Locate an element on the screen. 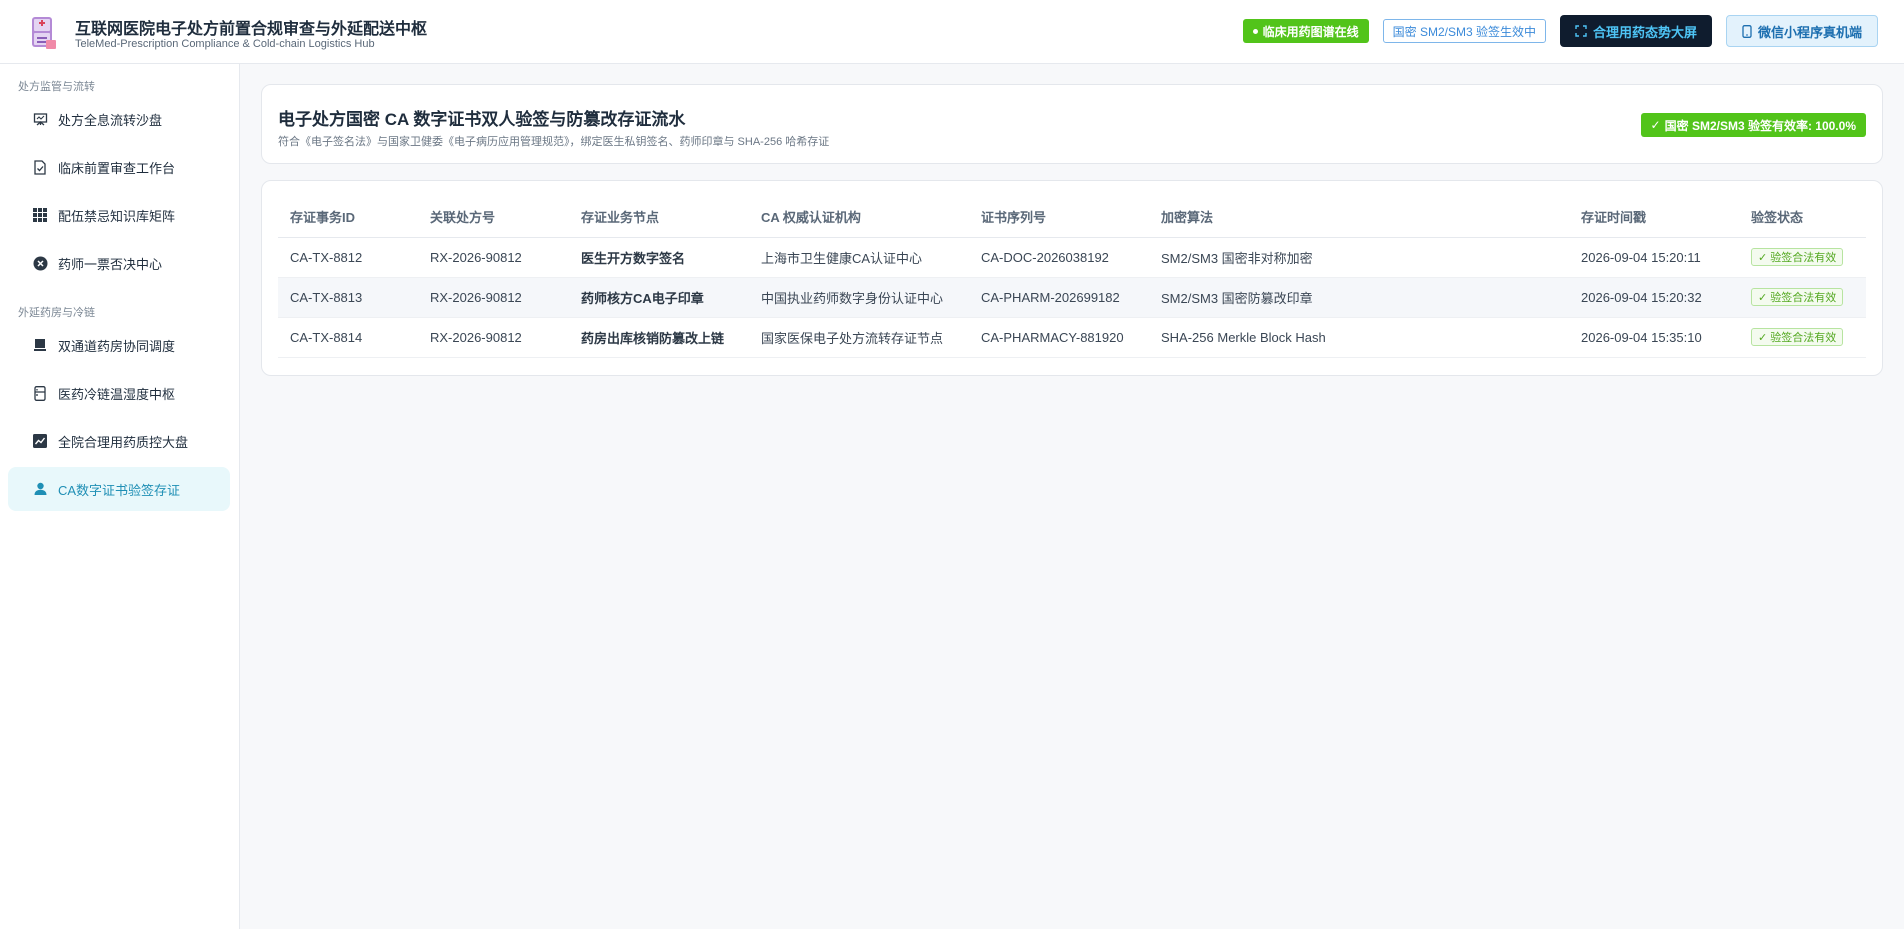 Image resolution: width=1904 pixels, height=929 pixels. cert-serial-cell: CA-PHARMACY-881920 is located at coordinates (1059, 337).